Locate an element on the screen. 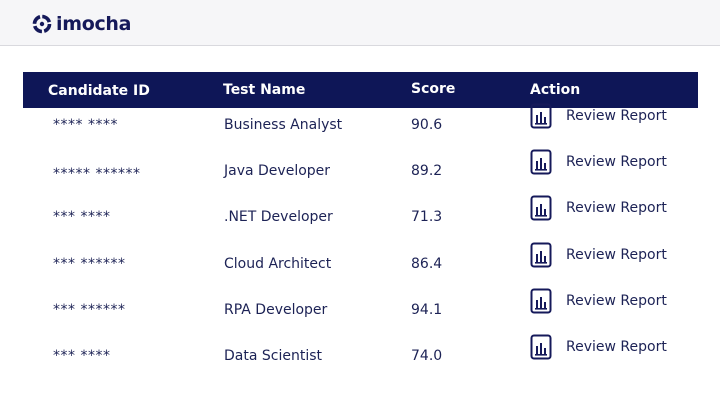 This screenshot has height=420, width=720. column-header-test-name: Test Name is located at coordinates (264, 90).